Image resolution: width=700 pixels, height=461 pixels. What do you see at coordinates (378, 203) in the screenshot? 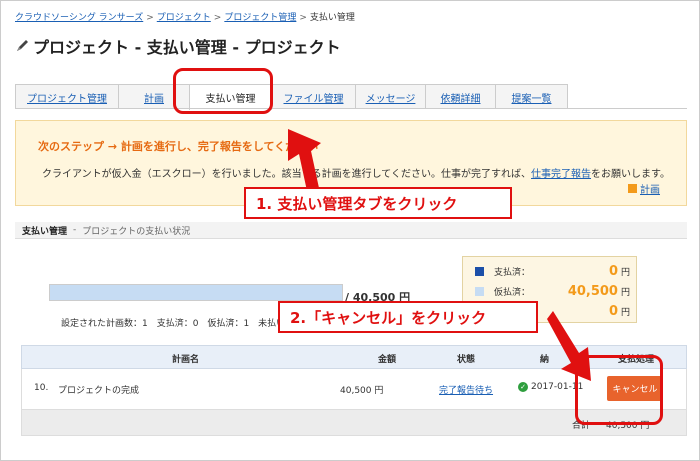
I see `callout-step-1: 1. 支払い管理タブをクリック` at bounding box center [378, 203].